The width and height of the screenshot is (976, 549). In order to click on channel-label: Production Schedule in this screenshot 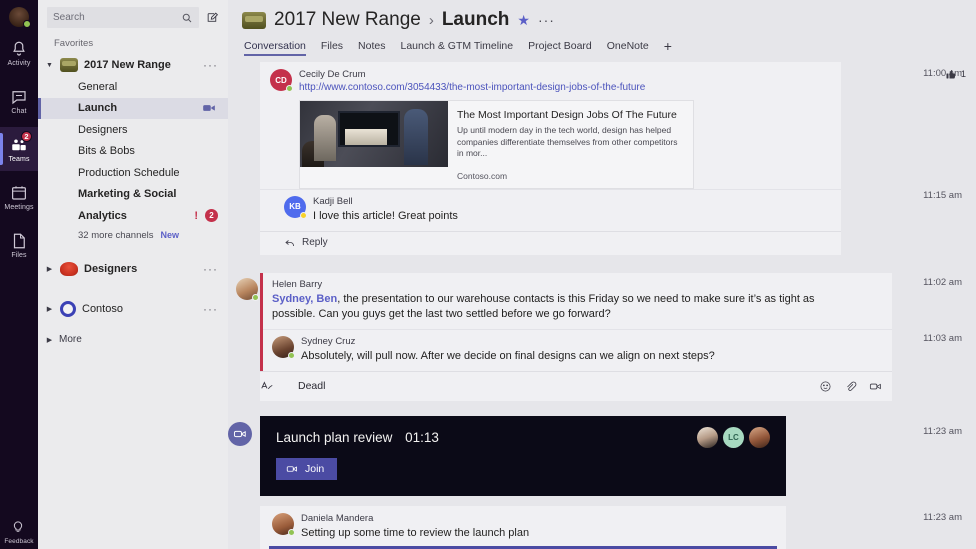, I will do `click(129, 172)`.